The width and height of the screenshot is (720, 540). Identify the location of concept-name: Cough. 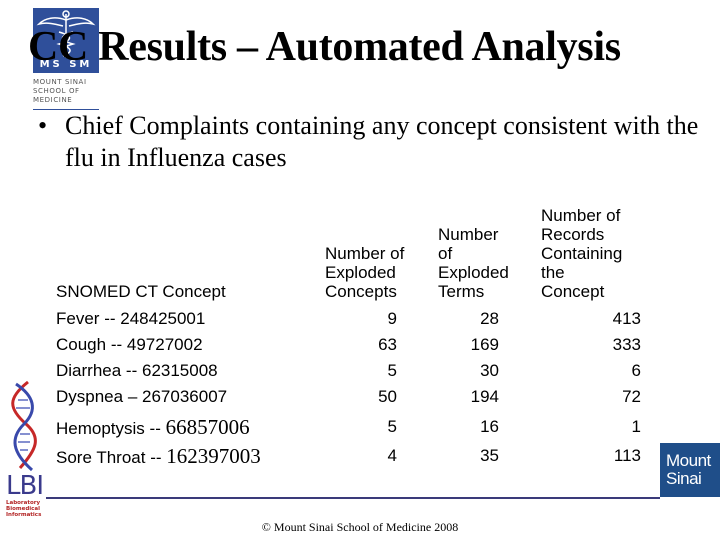
(81, 344).